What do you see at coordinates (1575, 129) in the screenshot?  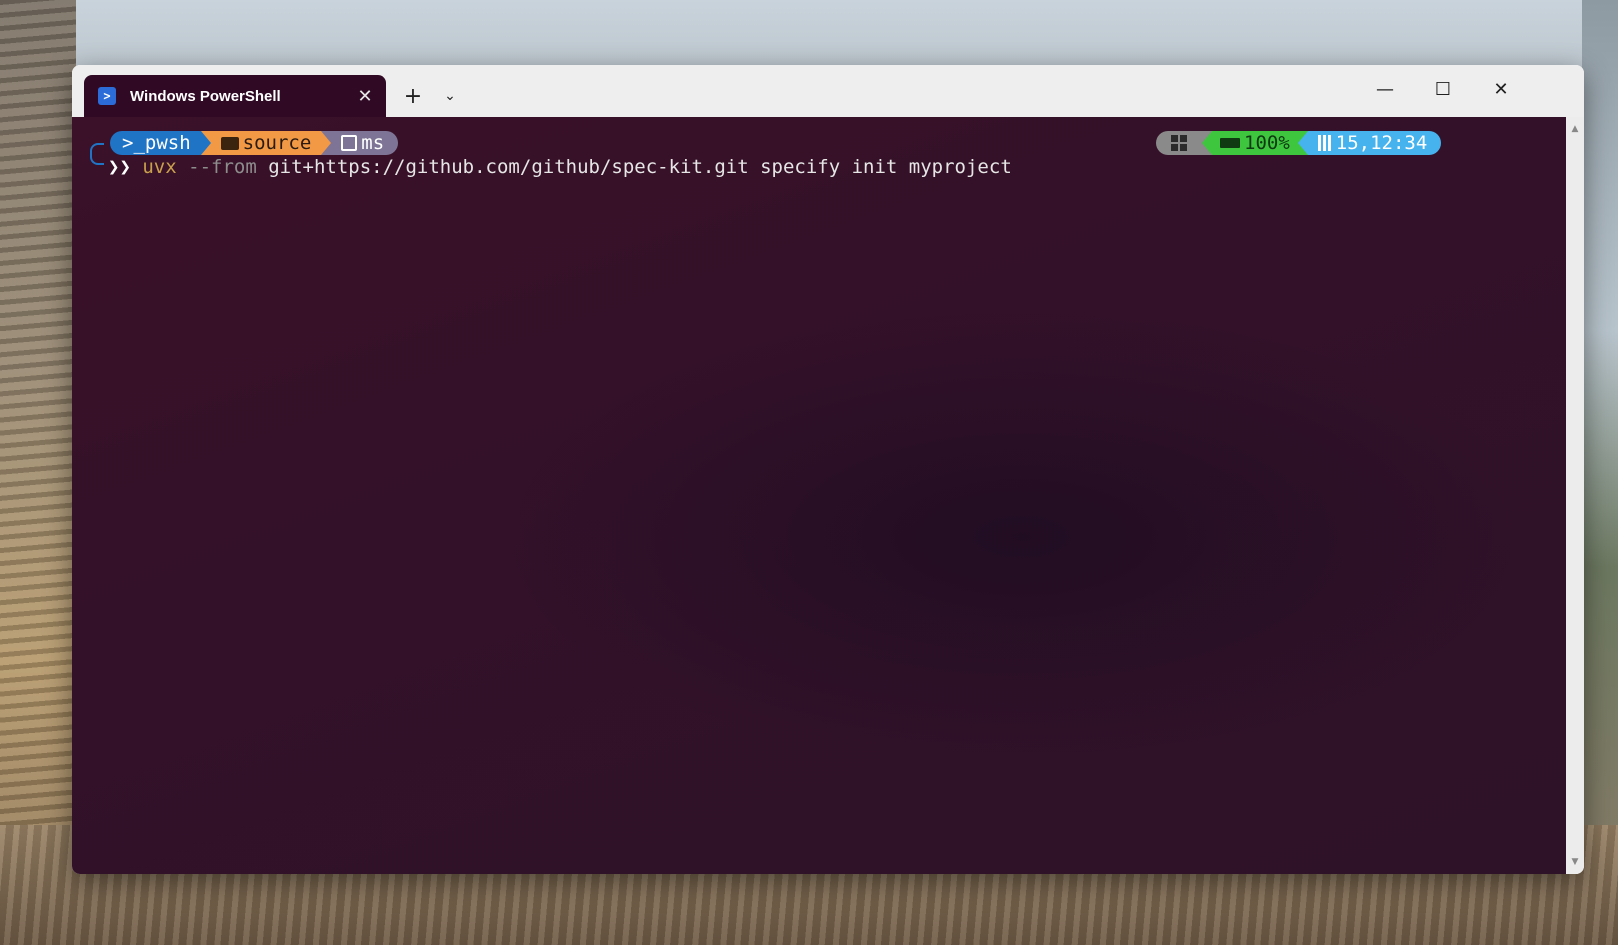 I see `scroll-up-icon: ▲` at bounding box center [1575, 129].